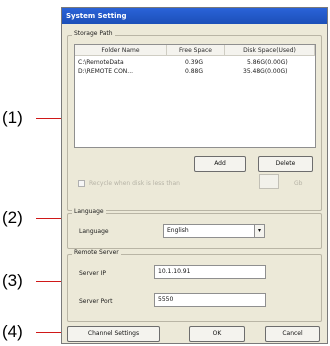  What do you see at coordinates (113, 334) in the screenshot?
I see `channel-settings-button: Channel Settings` at bounding box center [113, 334].